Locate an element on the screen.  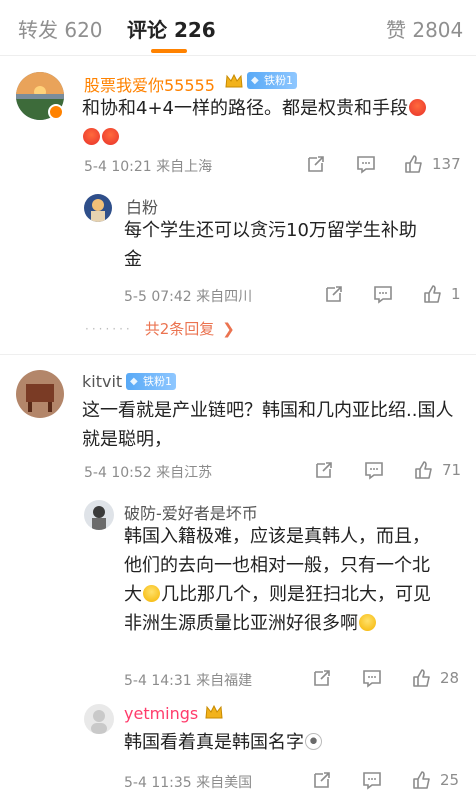
like-button: 71 is located at coordinates (437, 470).